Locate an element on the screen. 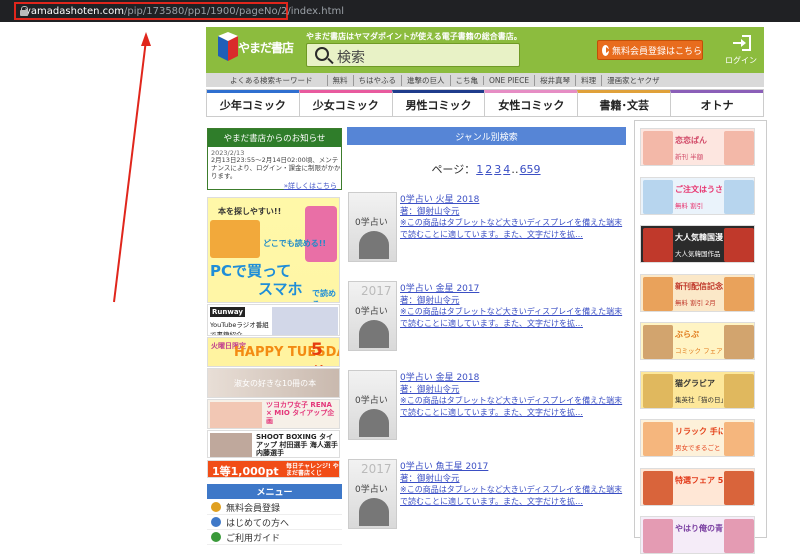  happy-tuesday-banner: 火曜日限定 HAPPY TUESDAY 5倍 is located at coordinates (273, 352).